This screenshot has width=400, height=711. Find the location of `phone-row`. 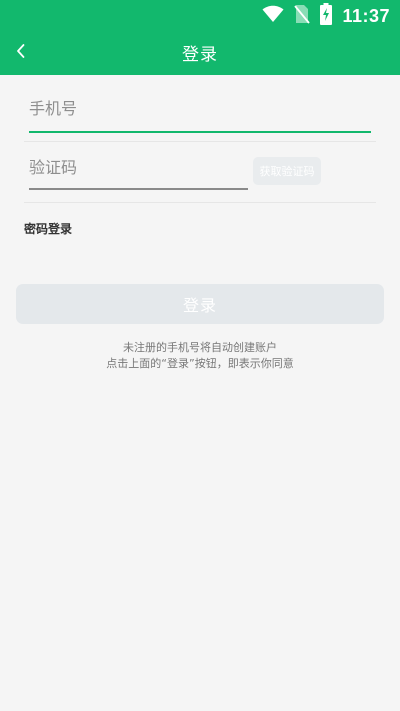

phone-row is located at coordinates (200, 108).